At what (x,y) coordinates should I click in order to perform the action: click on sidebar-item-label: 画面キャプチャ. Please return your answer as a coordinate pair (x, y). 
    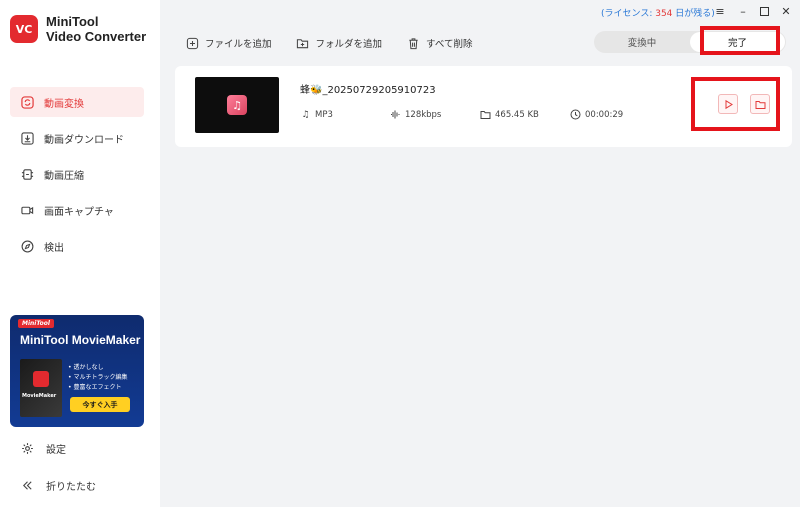
    Looking at the image, I should click on (79, 212).